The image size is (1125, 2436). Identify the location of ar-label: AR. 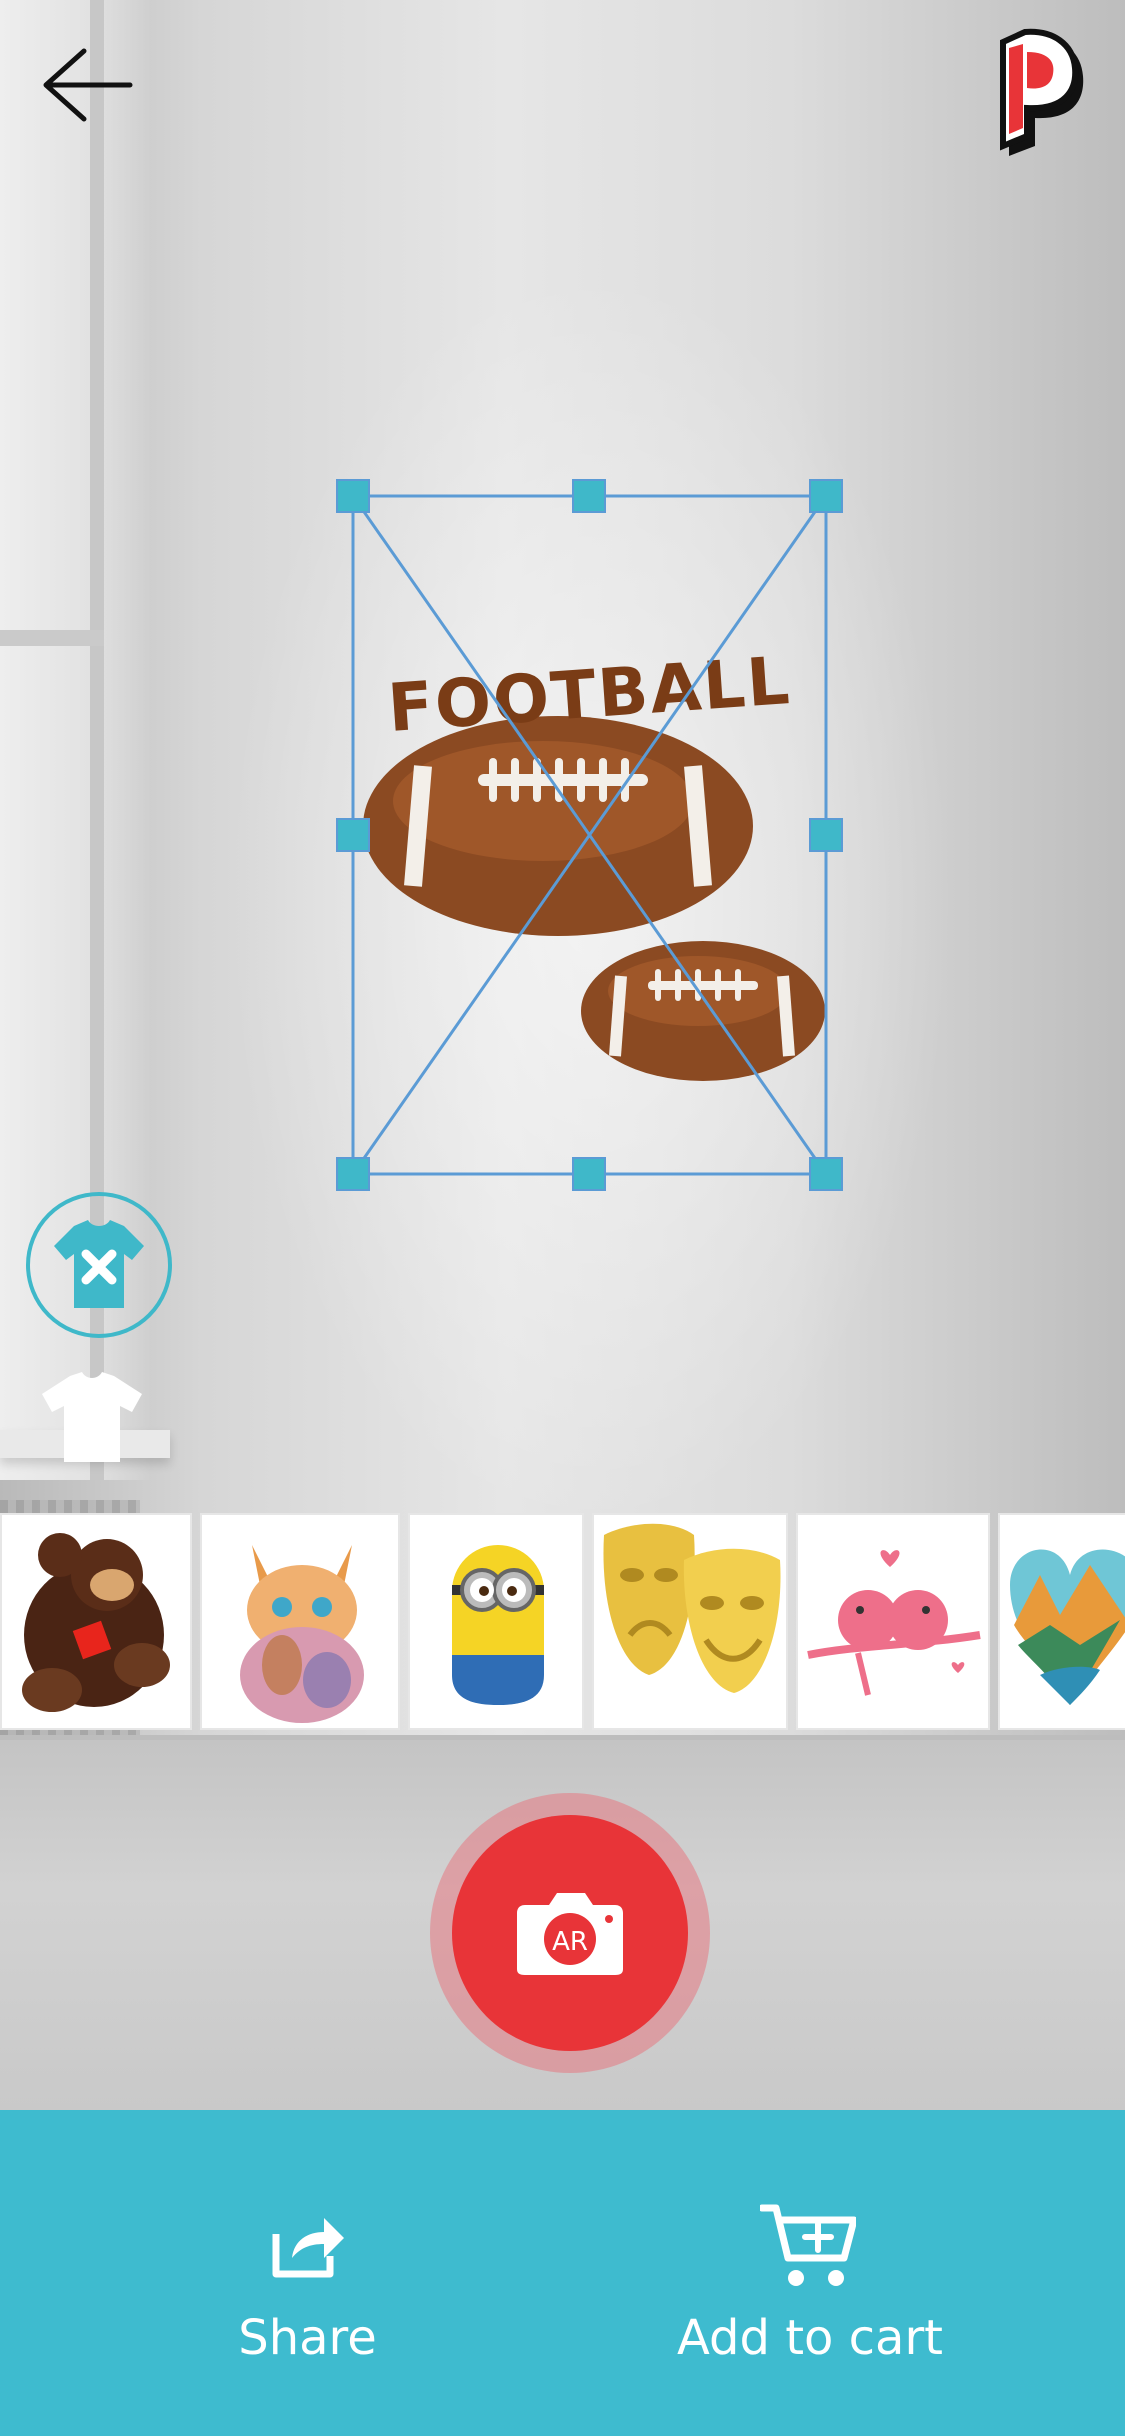
(570, 1942).